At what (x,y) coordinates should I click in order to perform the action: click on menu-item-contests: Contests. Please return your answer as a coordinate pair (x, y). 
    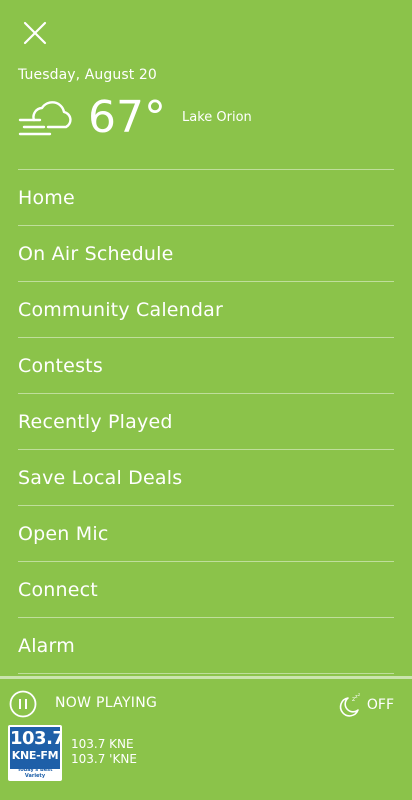
    Looking at the image, I should click on (206, 366).